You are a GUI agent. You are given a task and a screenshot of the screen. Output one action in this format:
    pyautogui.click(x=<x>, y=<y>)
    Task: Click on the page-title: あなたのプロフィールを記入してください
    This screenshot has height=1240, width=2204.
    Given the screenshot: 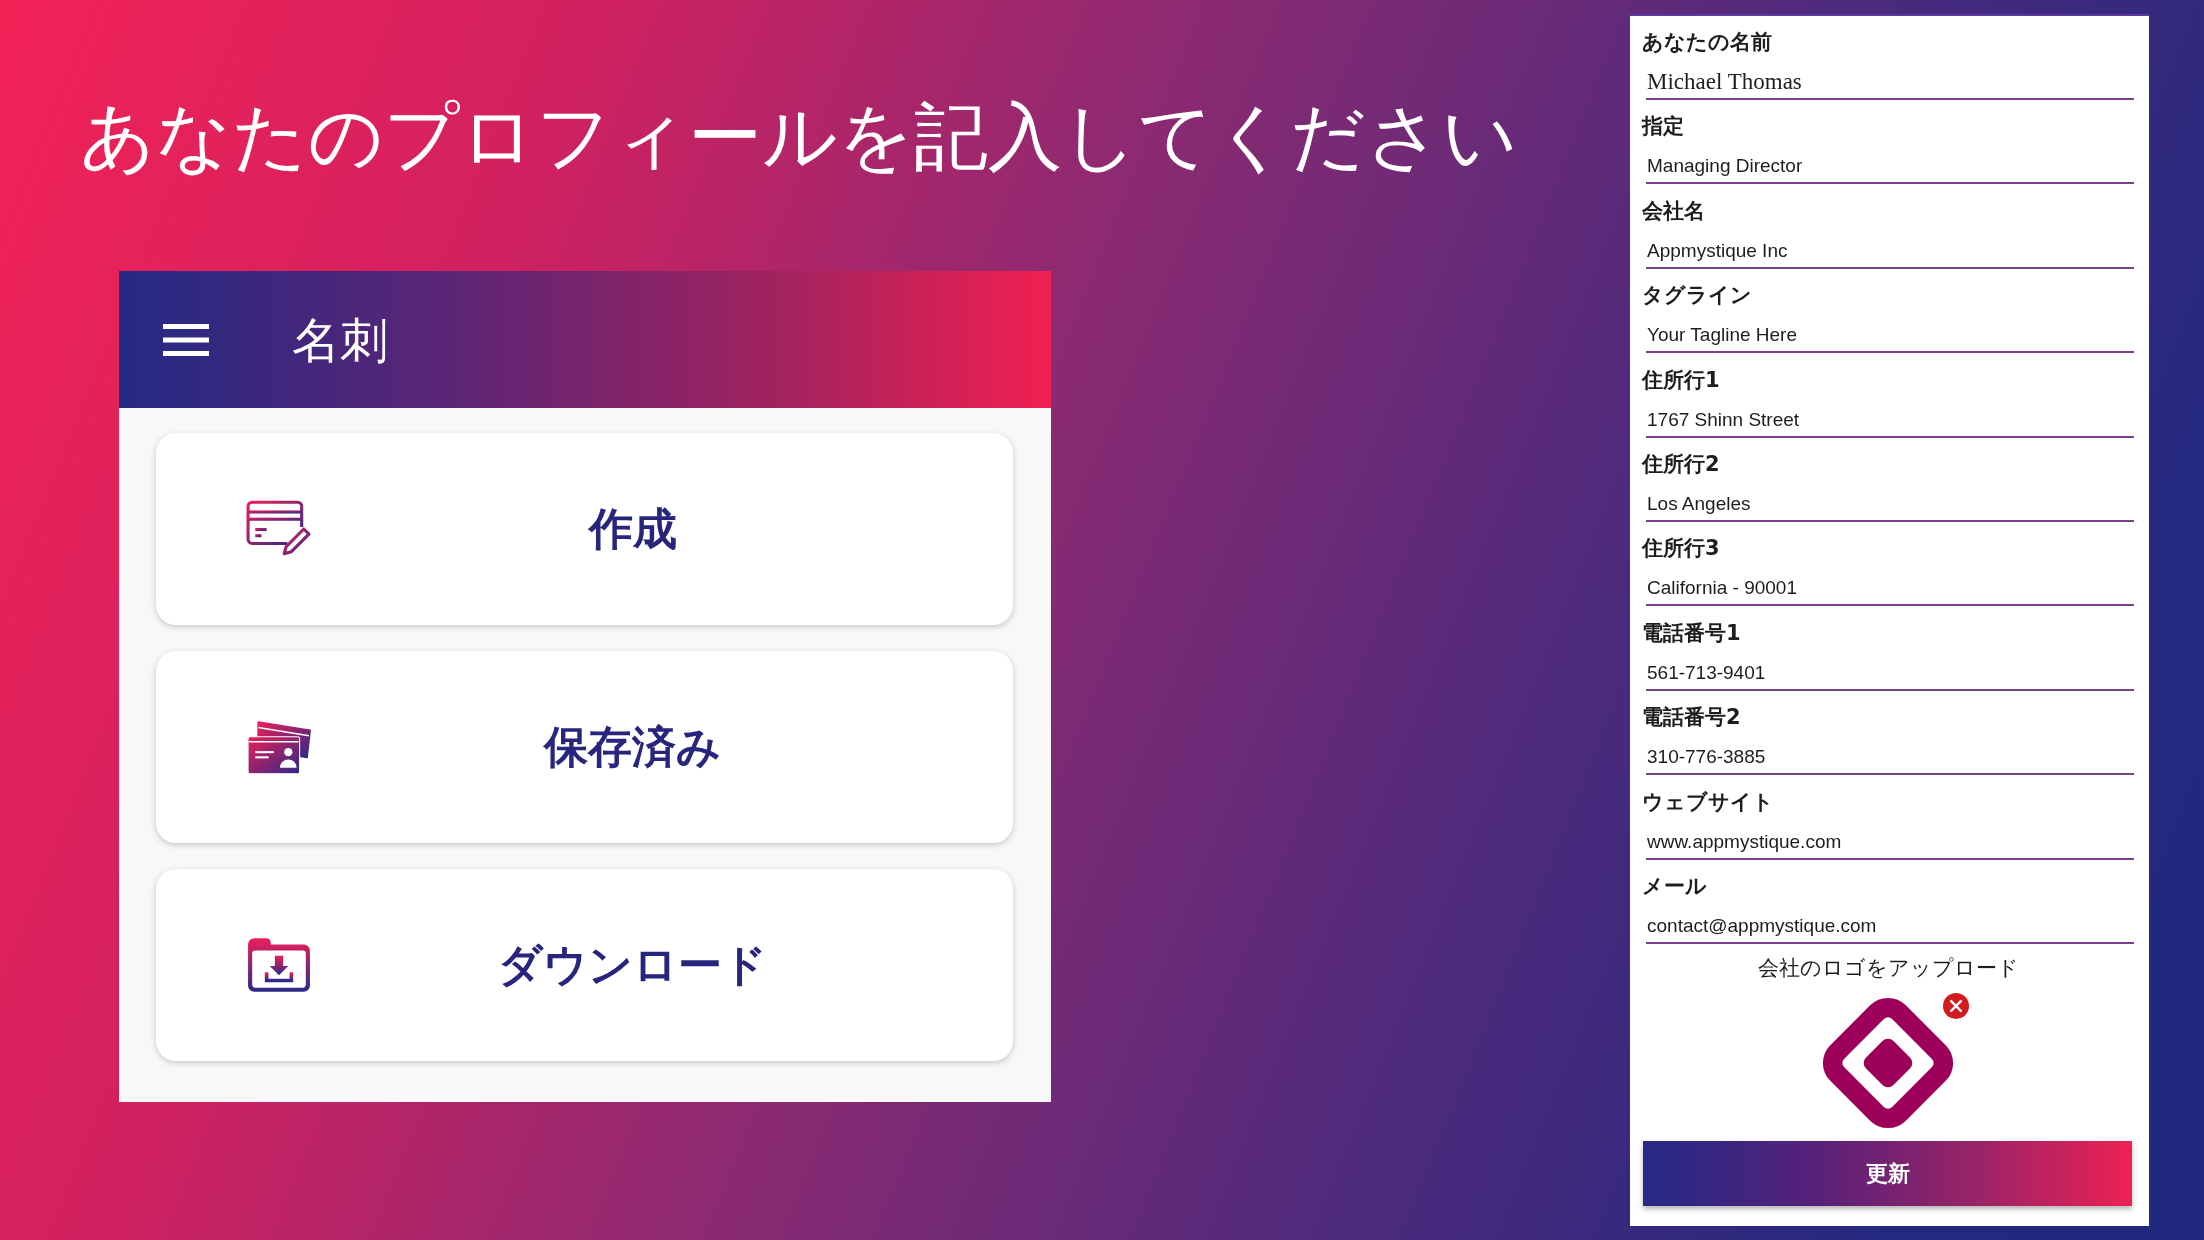 What is the action you would take?
    pyautogui.click(x=799, y=136)
    